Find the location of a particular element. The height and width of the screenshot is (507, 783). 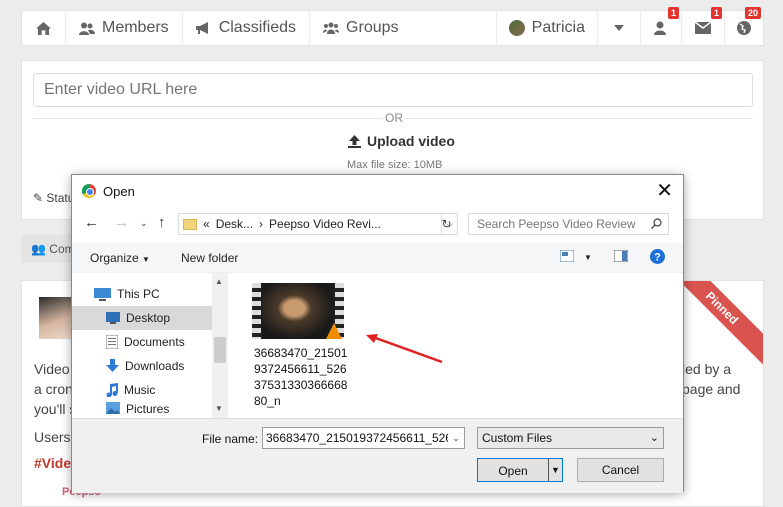

download-icon is located at coordinates (112, 365).